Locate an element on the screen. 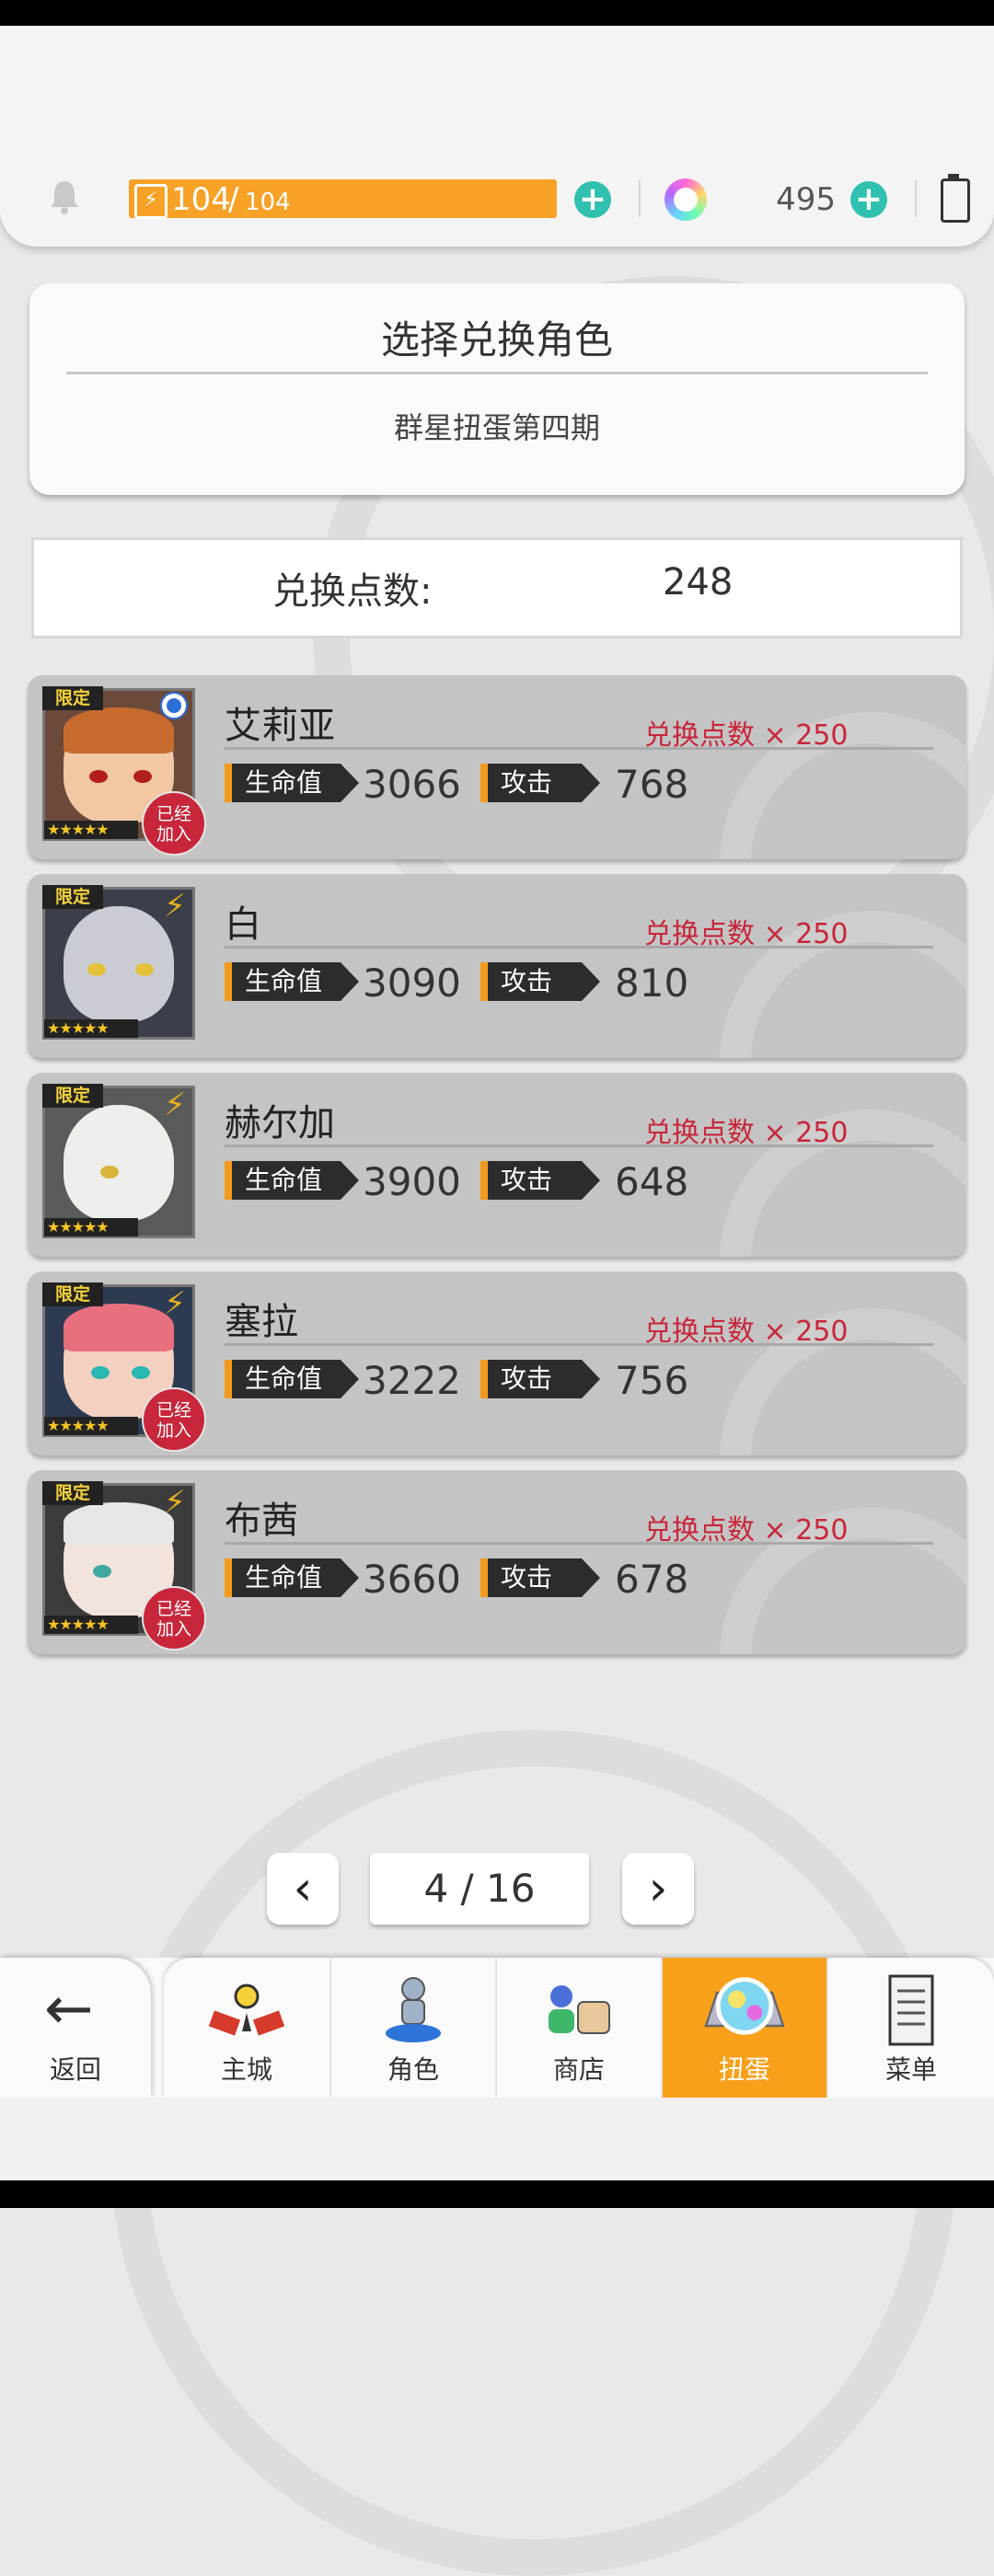 This screenshot has width=994, height=2576. exchange-points-label: 兑换点数: is located at coordinates (353, 591).